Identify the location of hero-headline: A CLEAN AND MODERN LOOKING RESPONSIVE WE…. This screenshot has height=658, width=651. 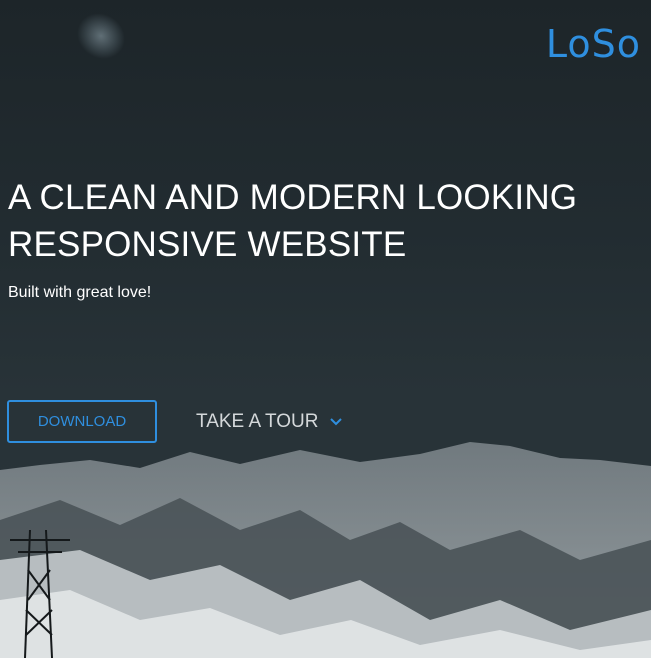
(292, 221).